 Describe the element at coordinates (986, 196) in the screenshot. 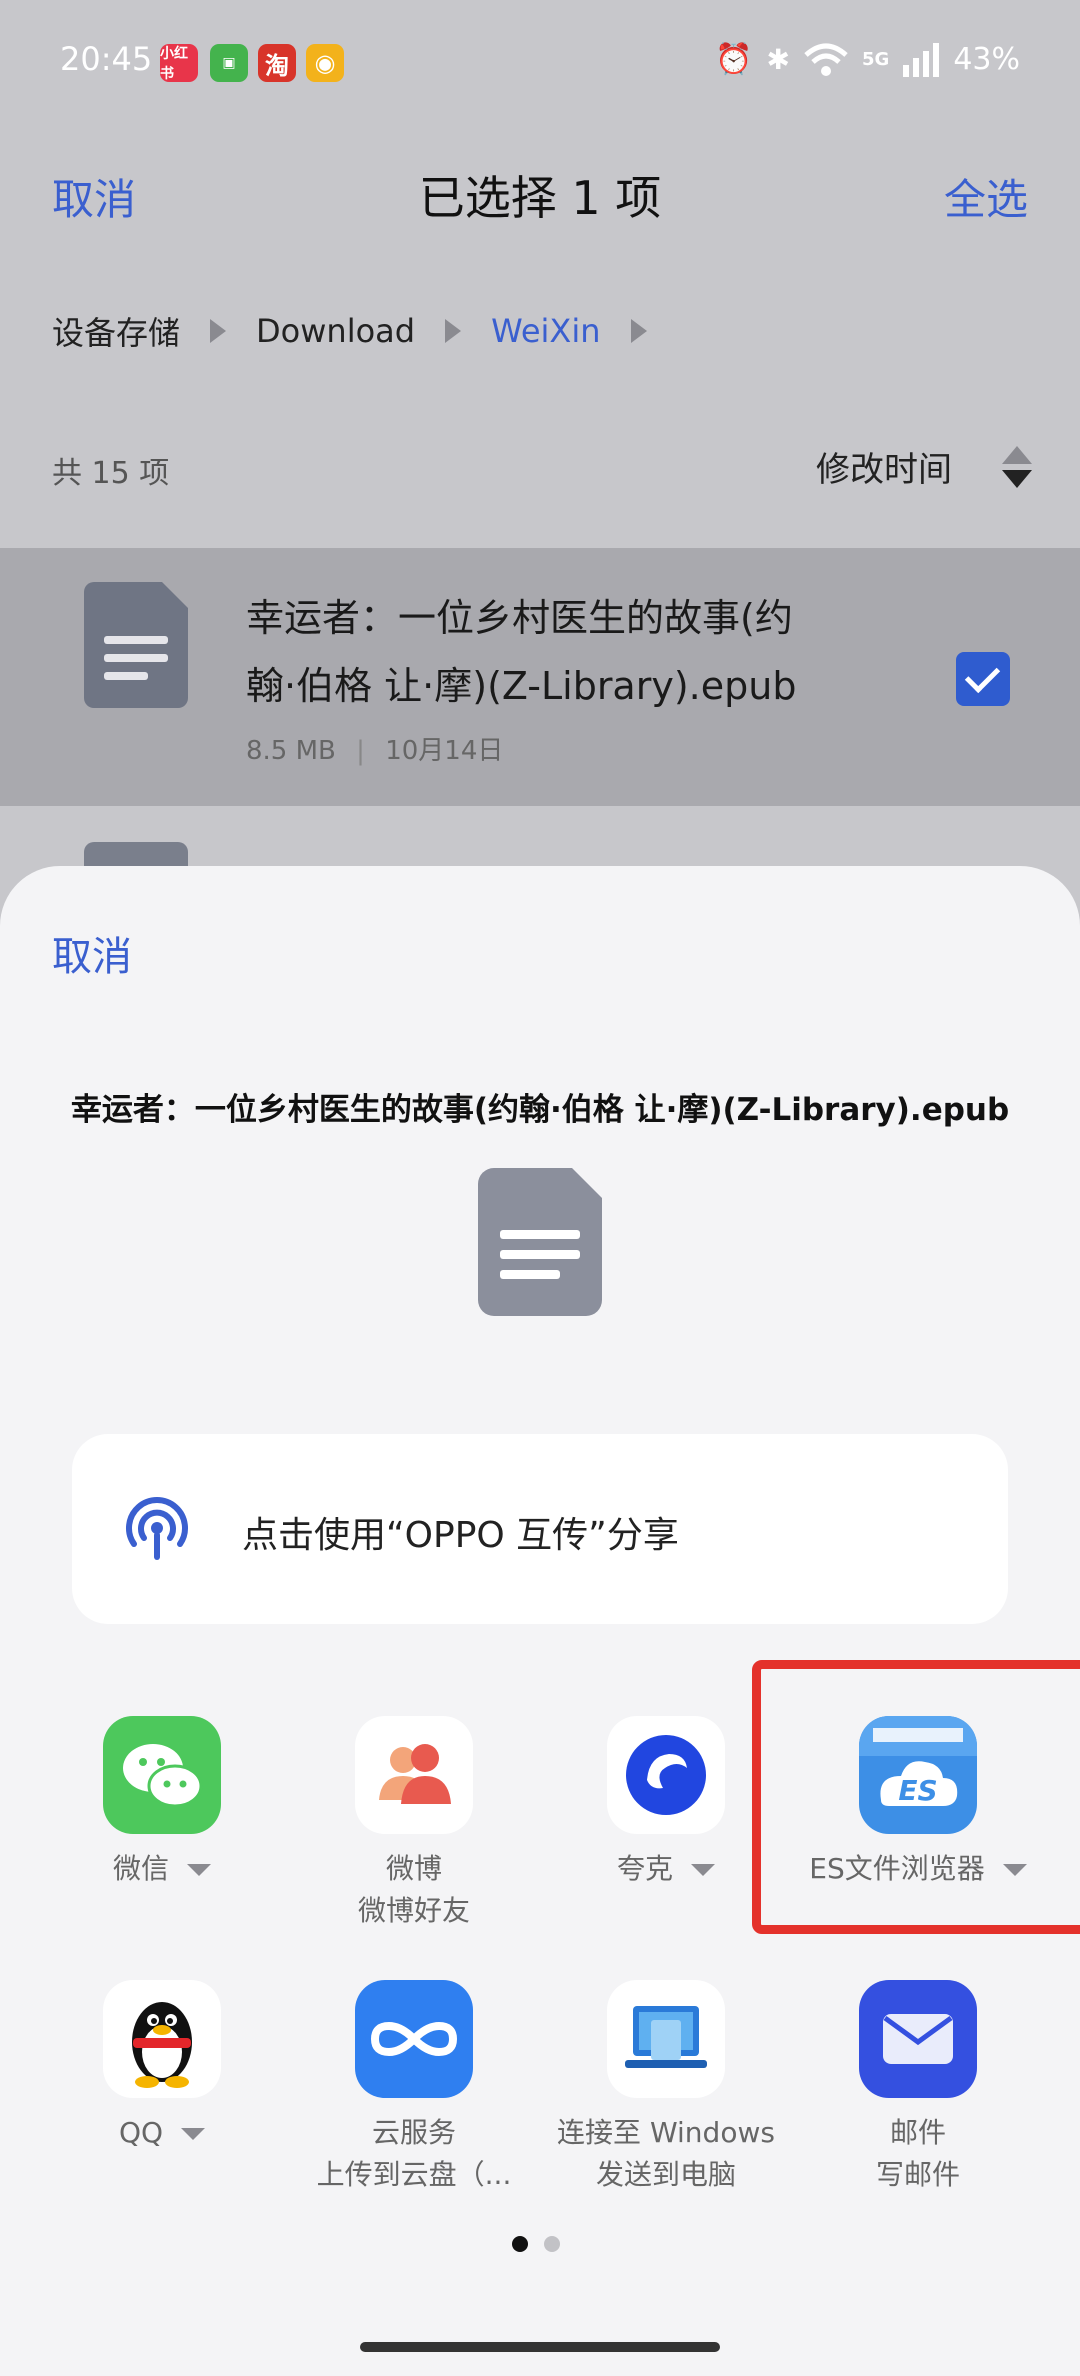

I see `select-all-button: 全选` at that location.